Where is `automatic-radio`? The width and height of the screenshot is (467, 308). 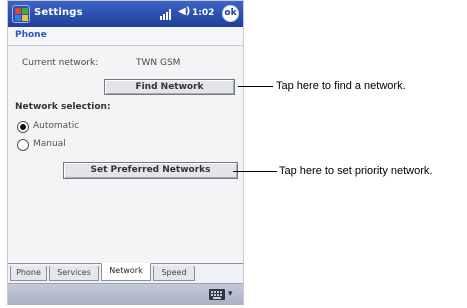 automatic-radio is located at coordinates (23, 127).